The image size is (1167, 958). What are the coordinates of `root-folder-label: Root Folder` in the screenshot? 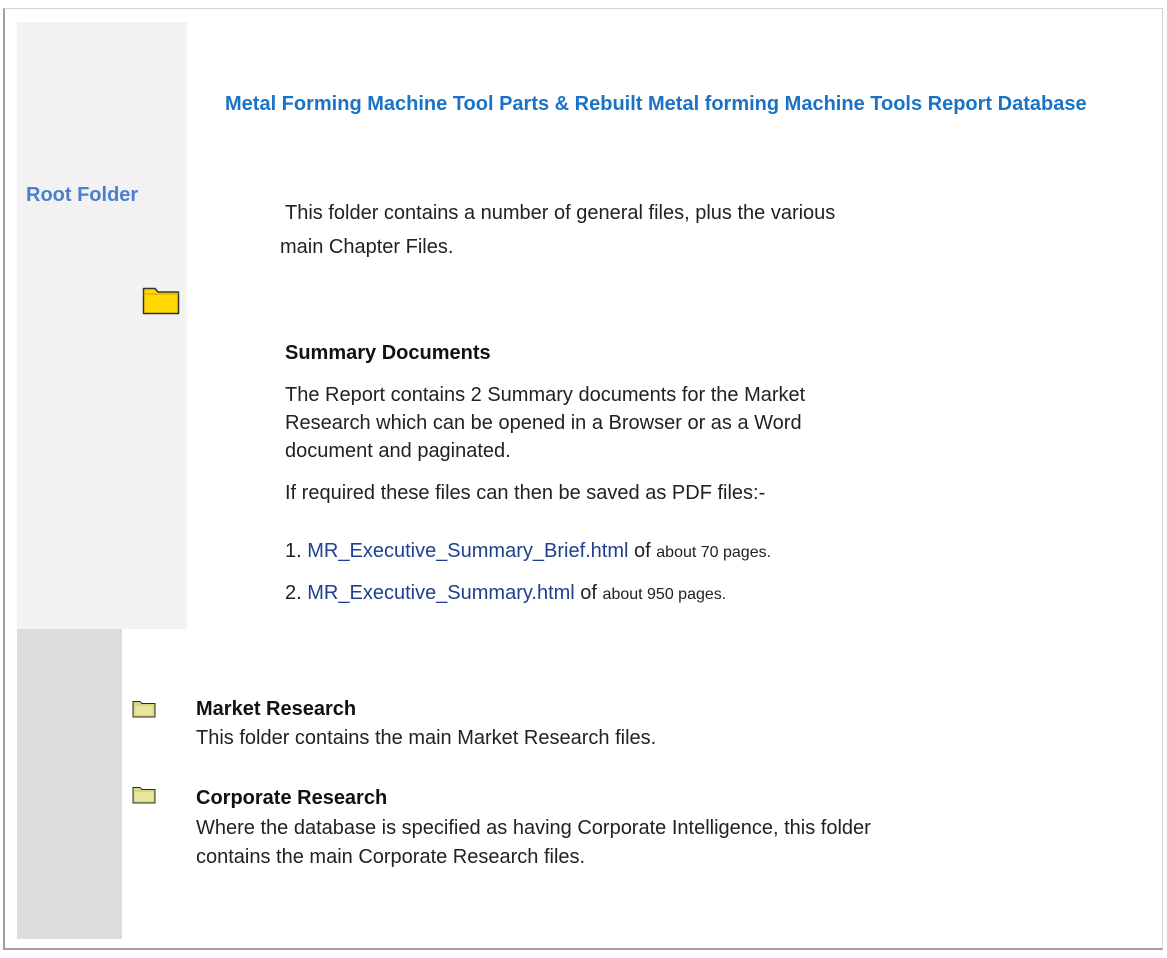 It's located at (82, 195).